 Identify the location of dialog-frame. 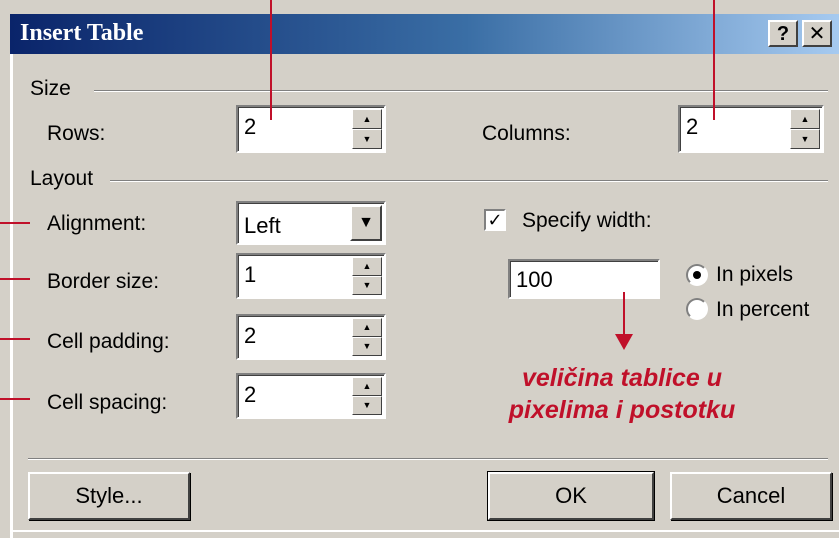
(11, 296).